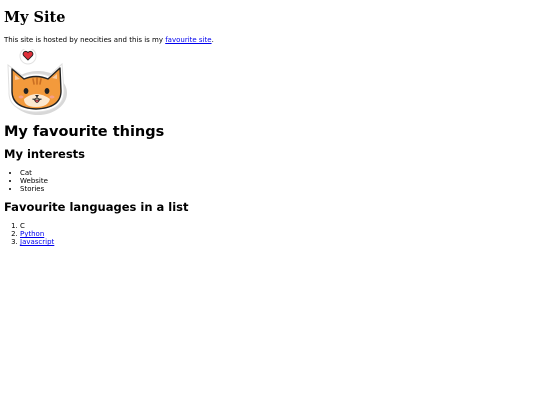 This screenshot has width=540, height=405. I want to click on favourite-site-link: favourite site, so click(188, 40).